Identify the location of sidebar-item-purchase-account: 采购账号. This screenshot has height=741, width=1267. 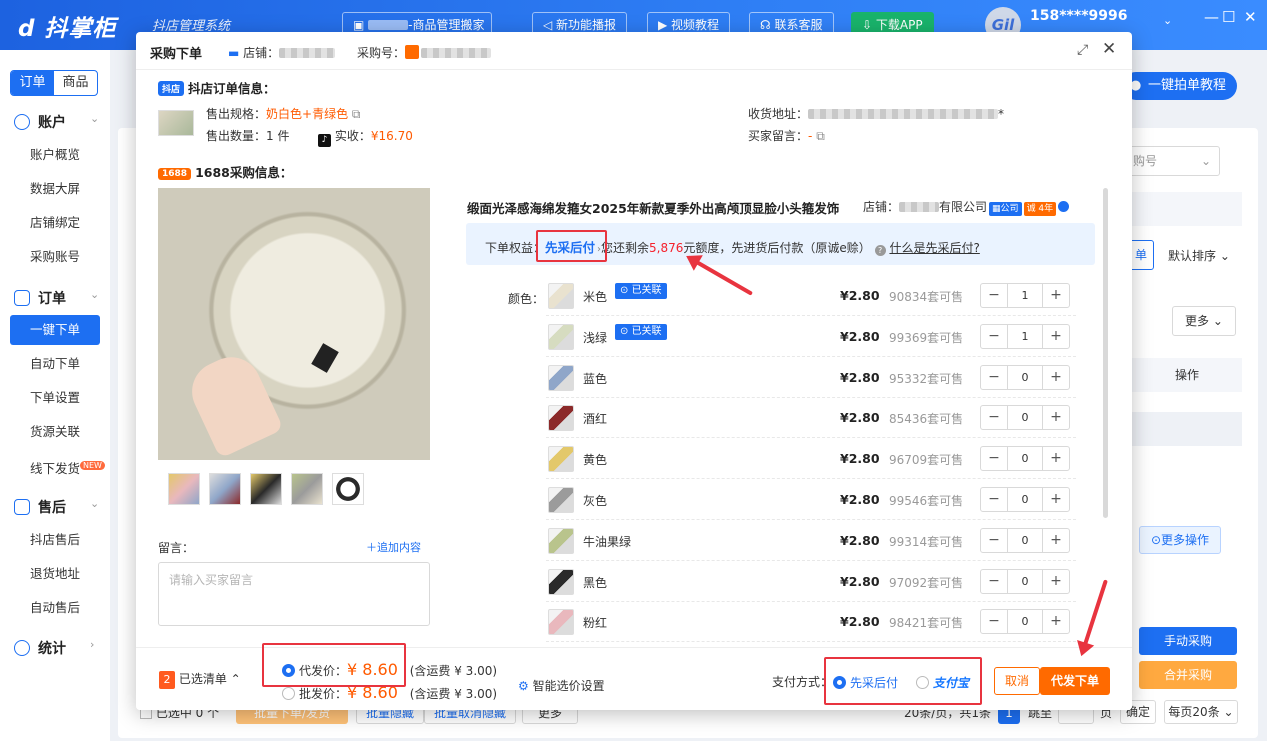
(55, 257).